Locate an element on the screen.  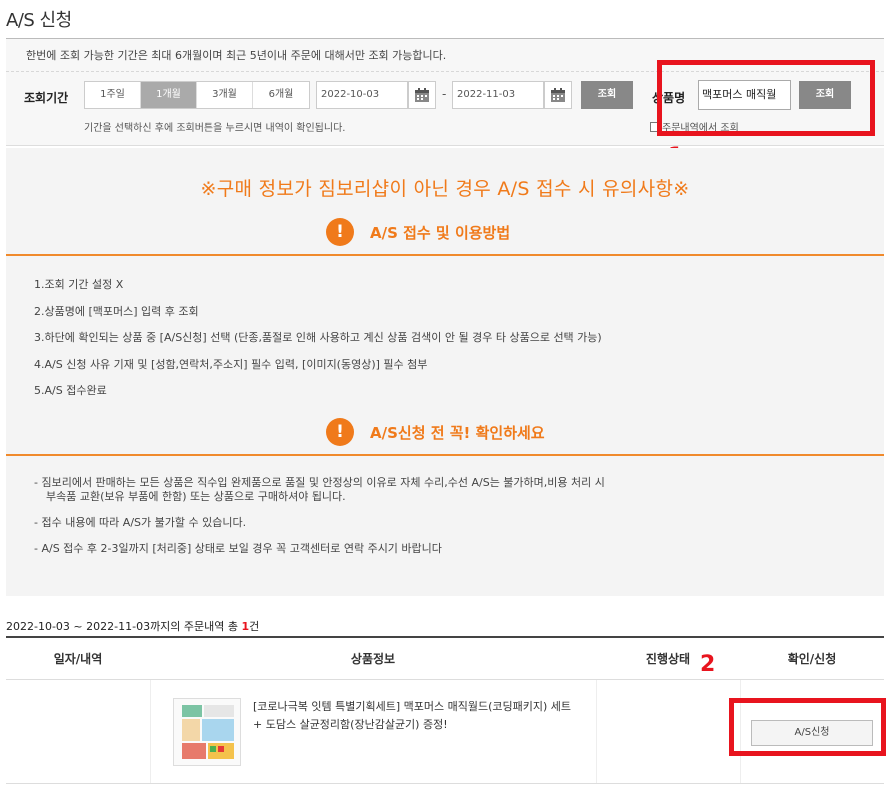
section-check-title: A/S신청 전 꼭! 확인하세요 is located at coordinates (457, 432).